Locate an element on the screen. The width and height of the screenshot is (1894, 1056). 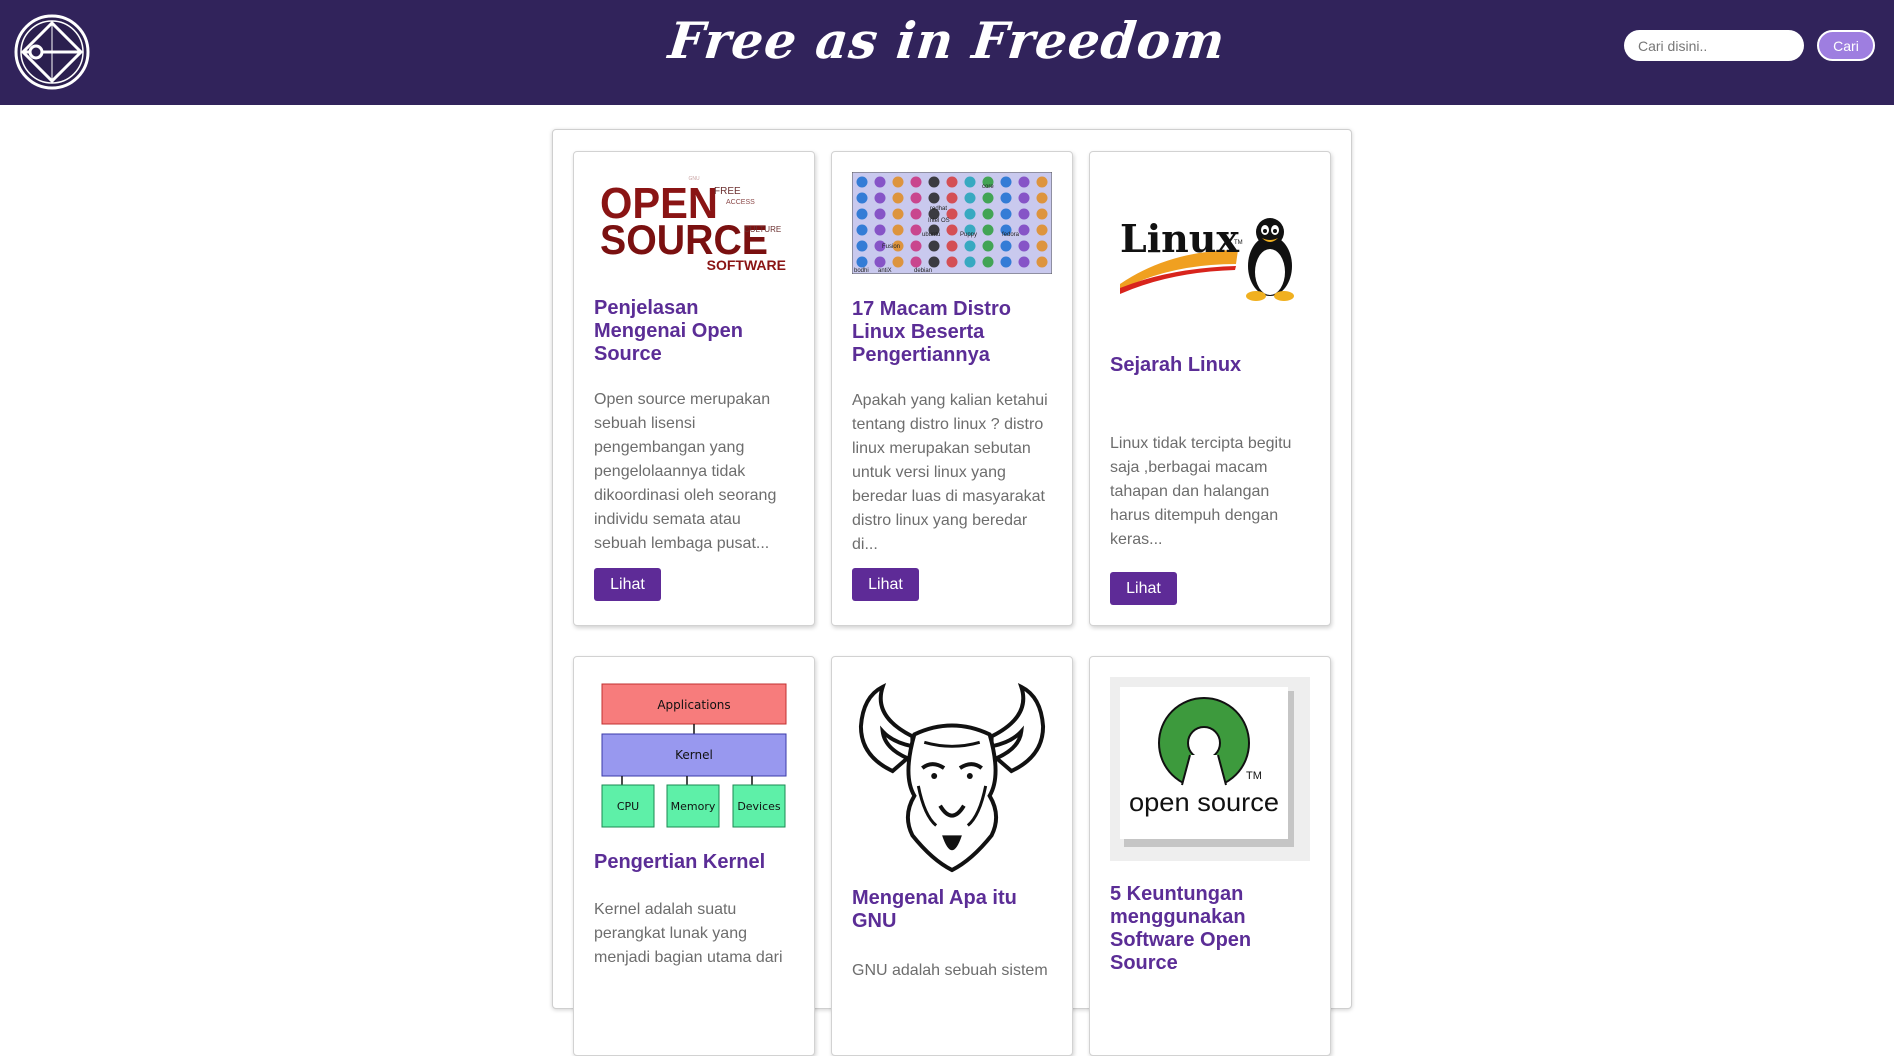
linux-trademark: TM is located at coordinates (1238, 243).